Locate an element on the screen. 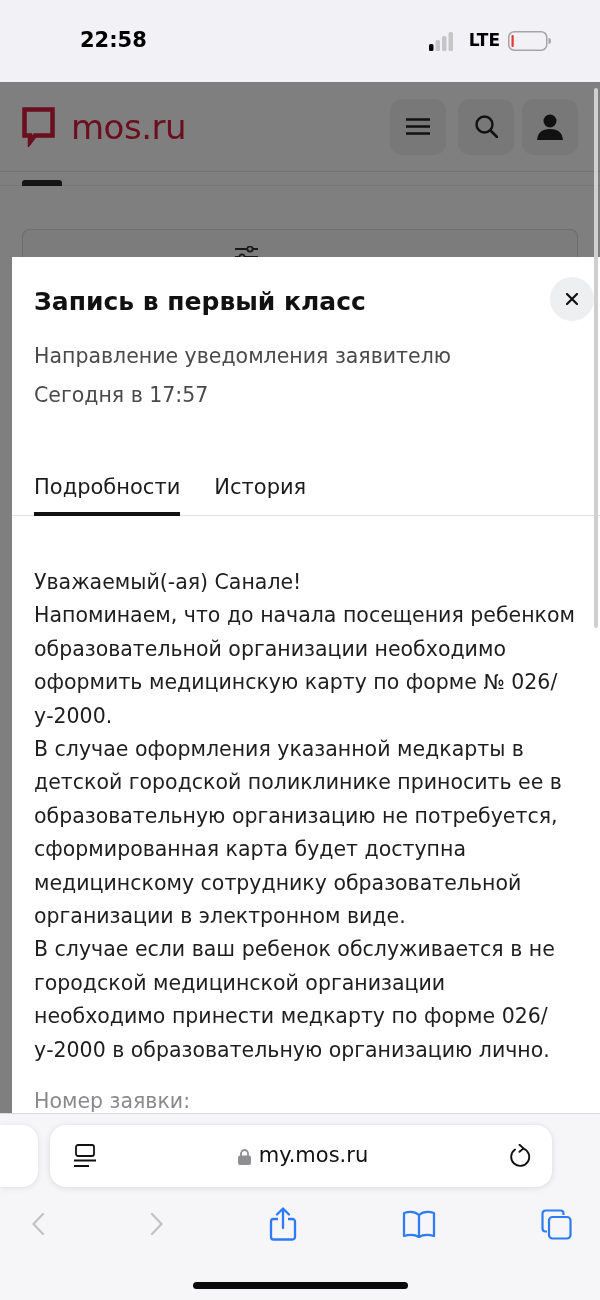  menu-icon is located at coordinates (418, 126).